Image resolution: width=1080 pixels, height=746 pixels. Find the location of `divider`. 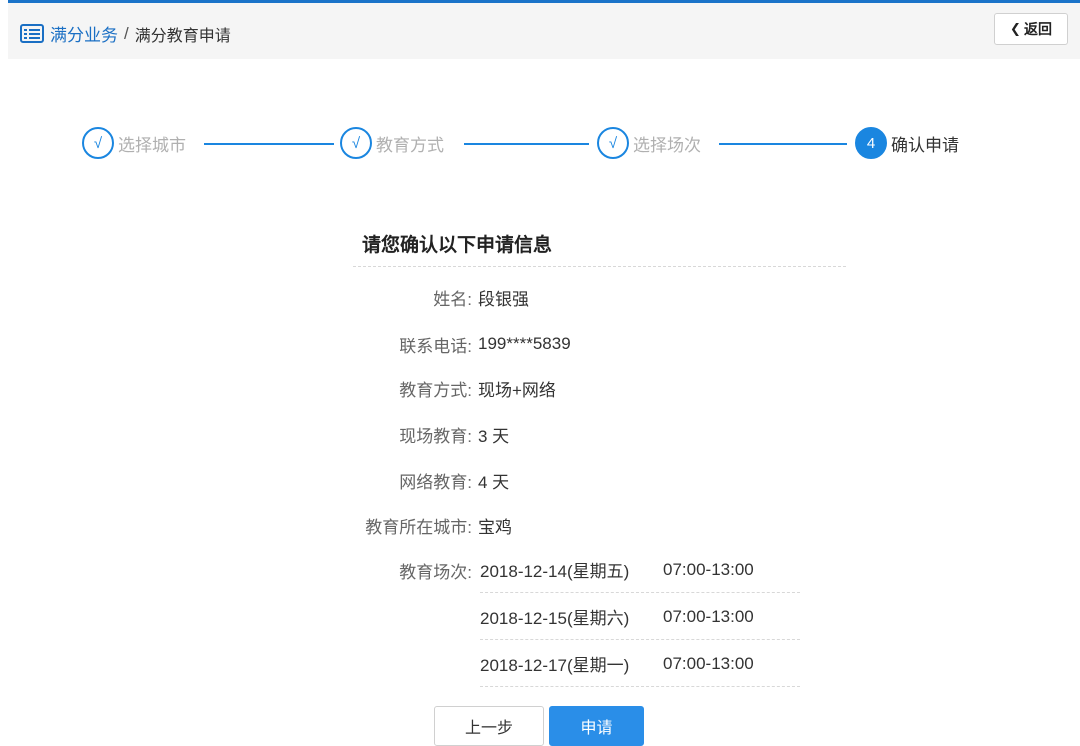

divider is located at coordinates (599, 266).